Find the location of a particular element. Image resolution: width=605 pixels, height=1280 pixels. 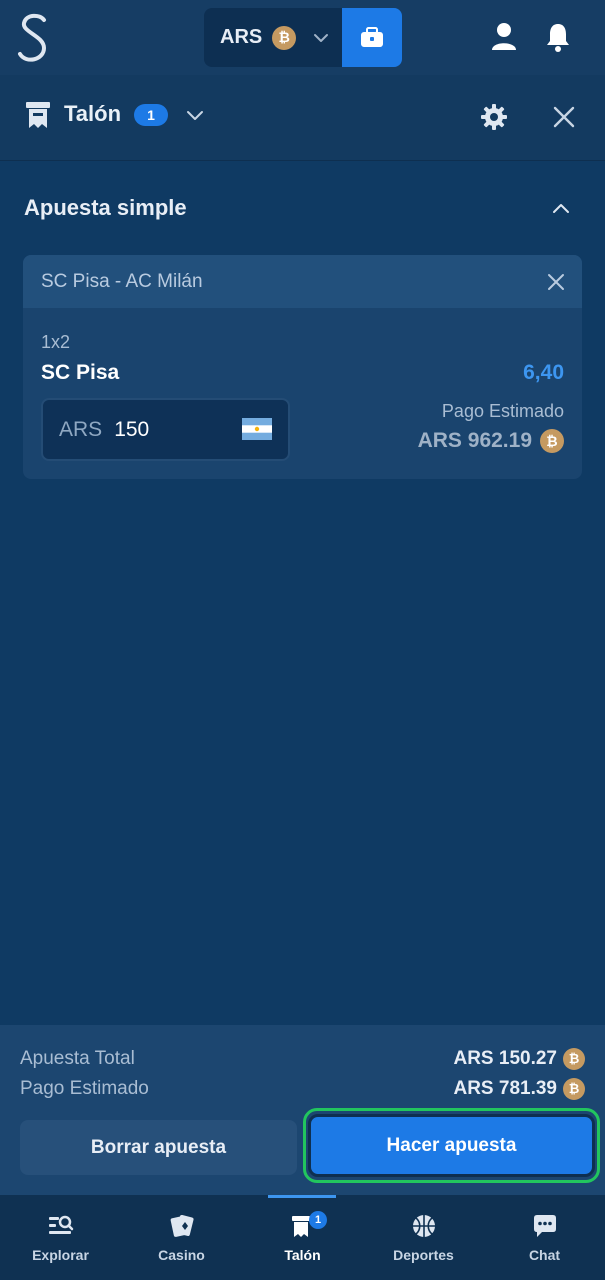

nav-label: Casino is located at coordinates (181, 1255).